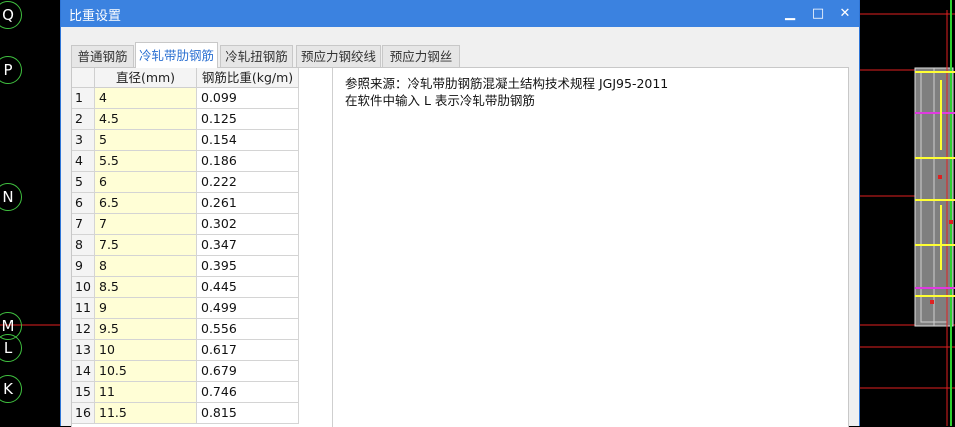  What do you see at coordinates (83, 287) in the screenshot?
I see `row-index-cell: 10` at bounding box center [83, 287].